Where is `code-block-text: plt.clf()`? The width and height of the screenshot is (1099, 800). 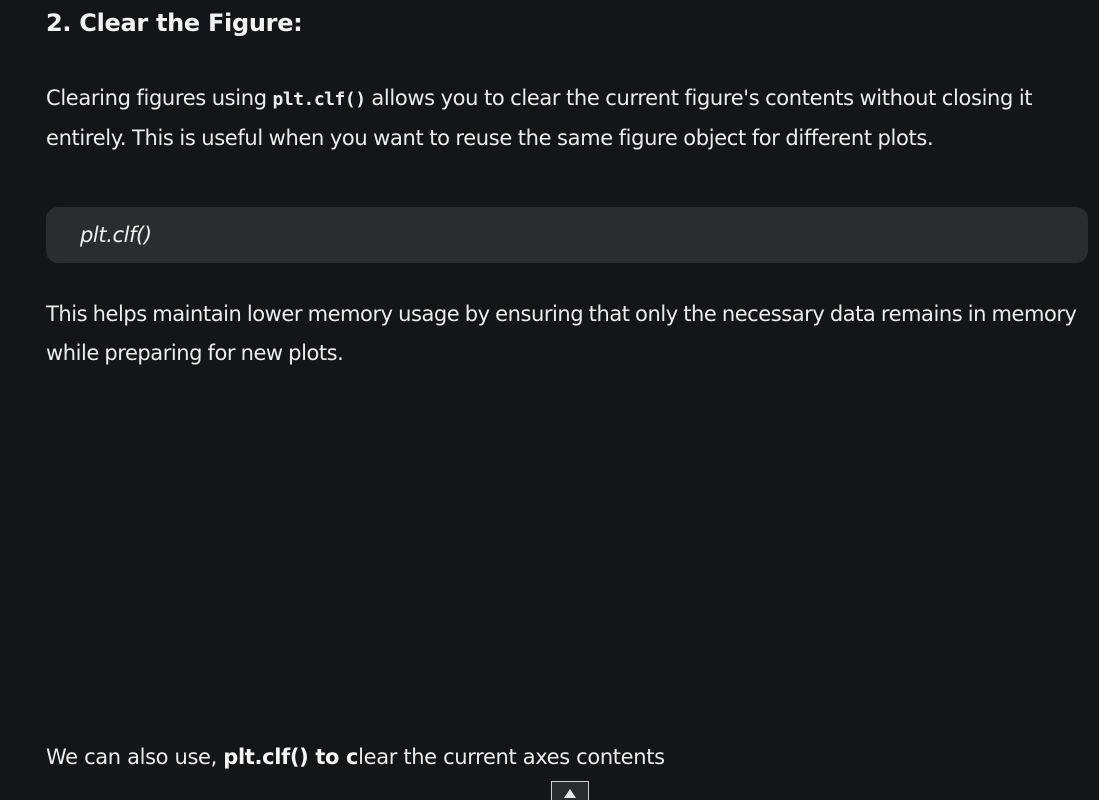
code-block-text: plt.clf() is located at coordinates (116, 235).